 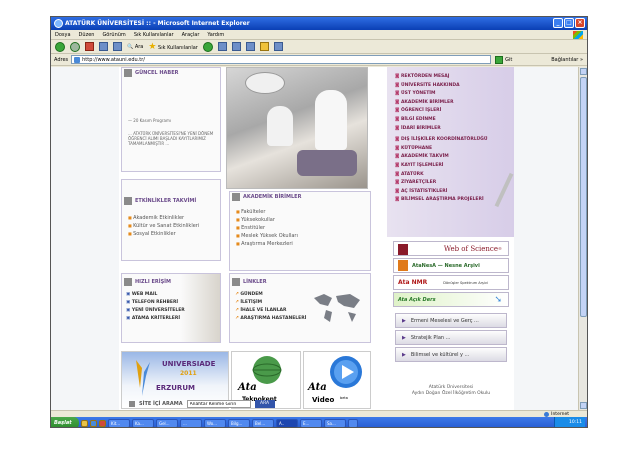 What do you see at coordinates (454, 77) in the screenshot?
I see `menu-rector-message: REKTÖRDEN MESAJ` at bounding box center [454, 77].